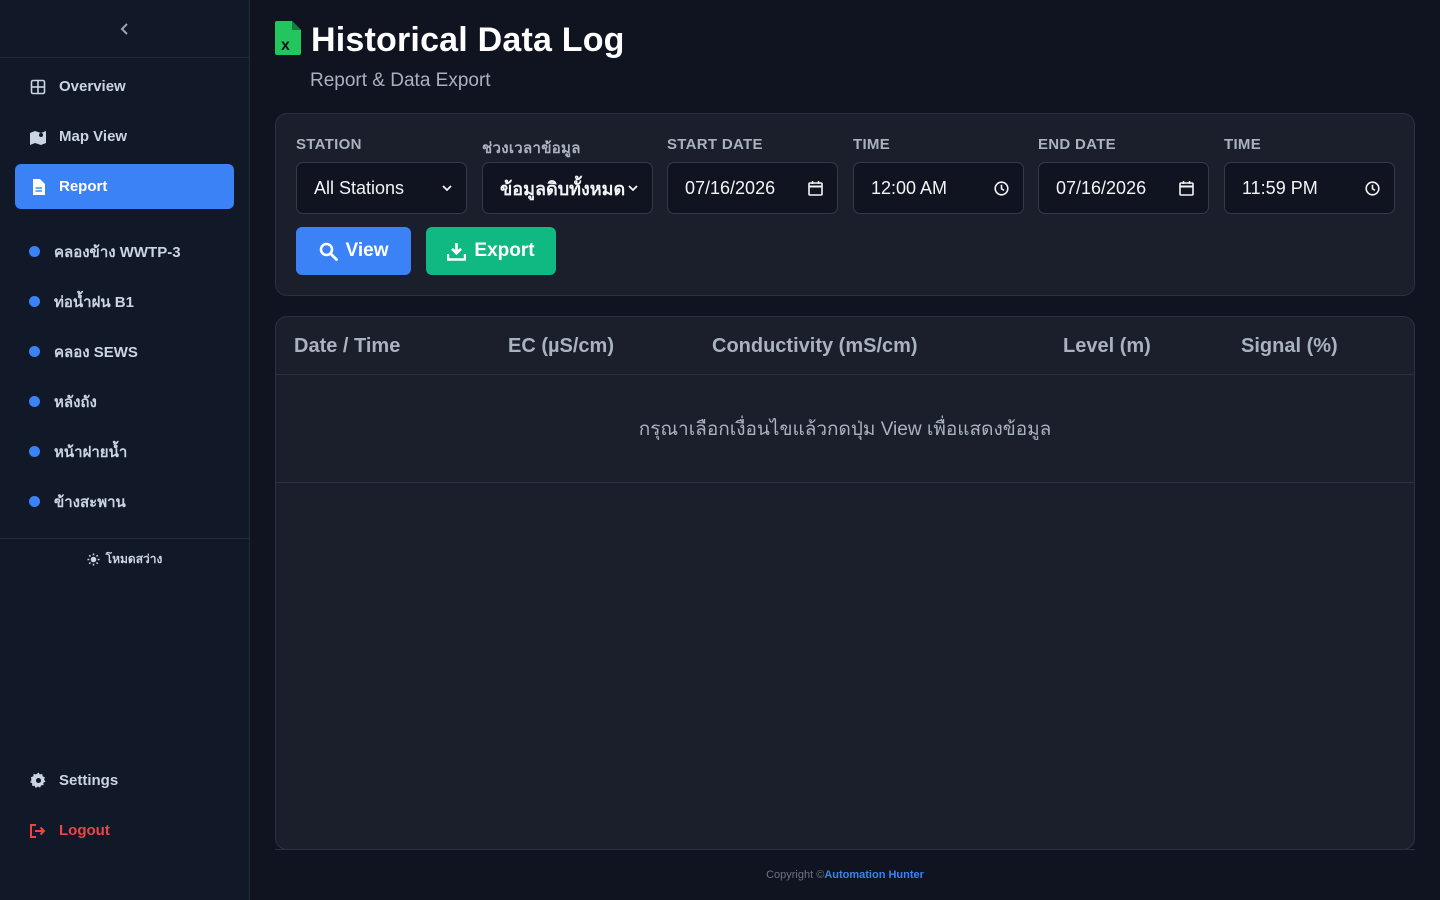 The width and height of the screenshot is (1440, 900). I want to click on station-item: คลอง SEWS, so click(124, 351).